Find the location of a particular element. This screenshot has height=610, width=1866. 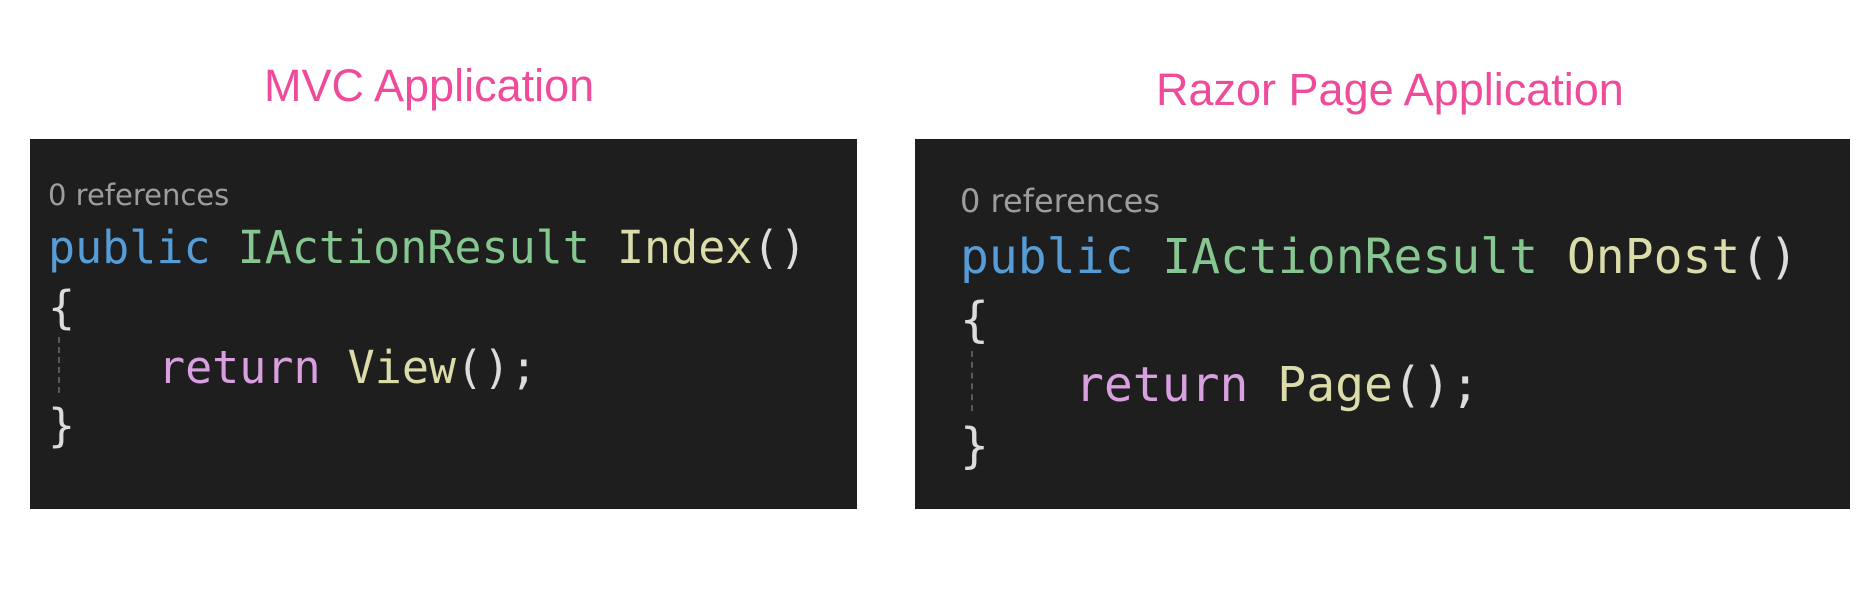

razor-codelens-references: 0 references is located at coordinates (1060, 201).